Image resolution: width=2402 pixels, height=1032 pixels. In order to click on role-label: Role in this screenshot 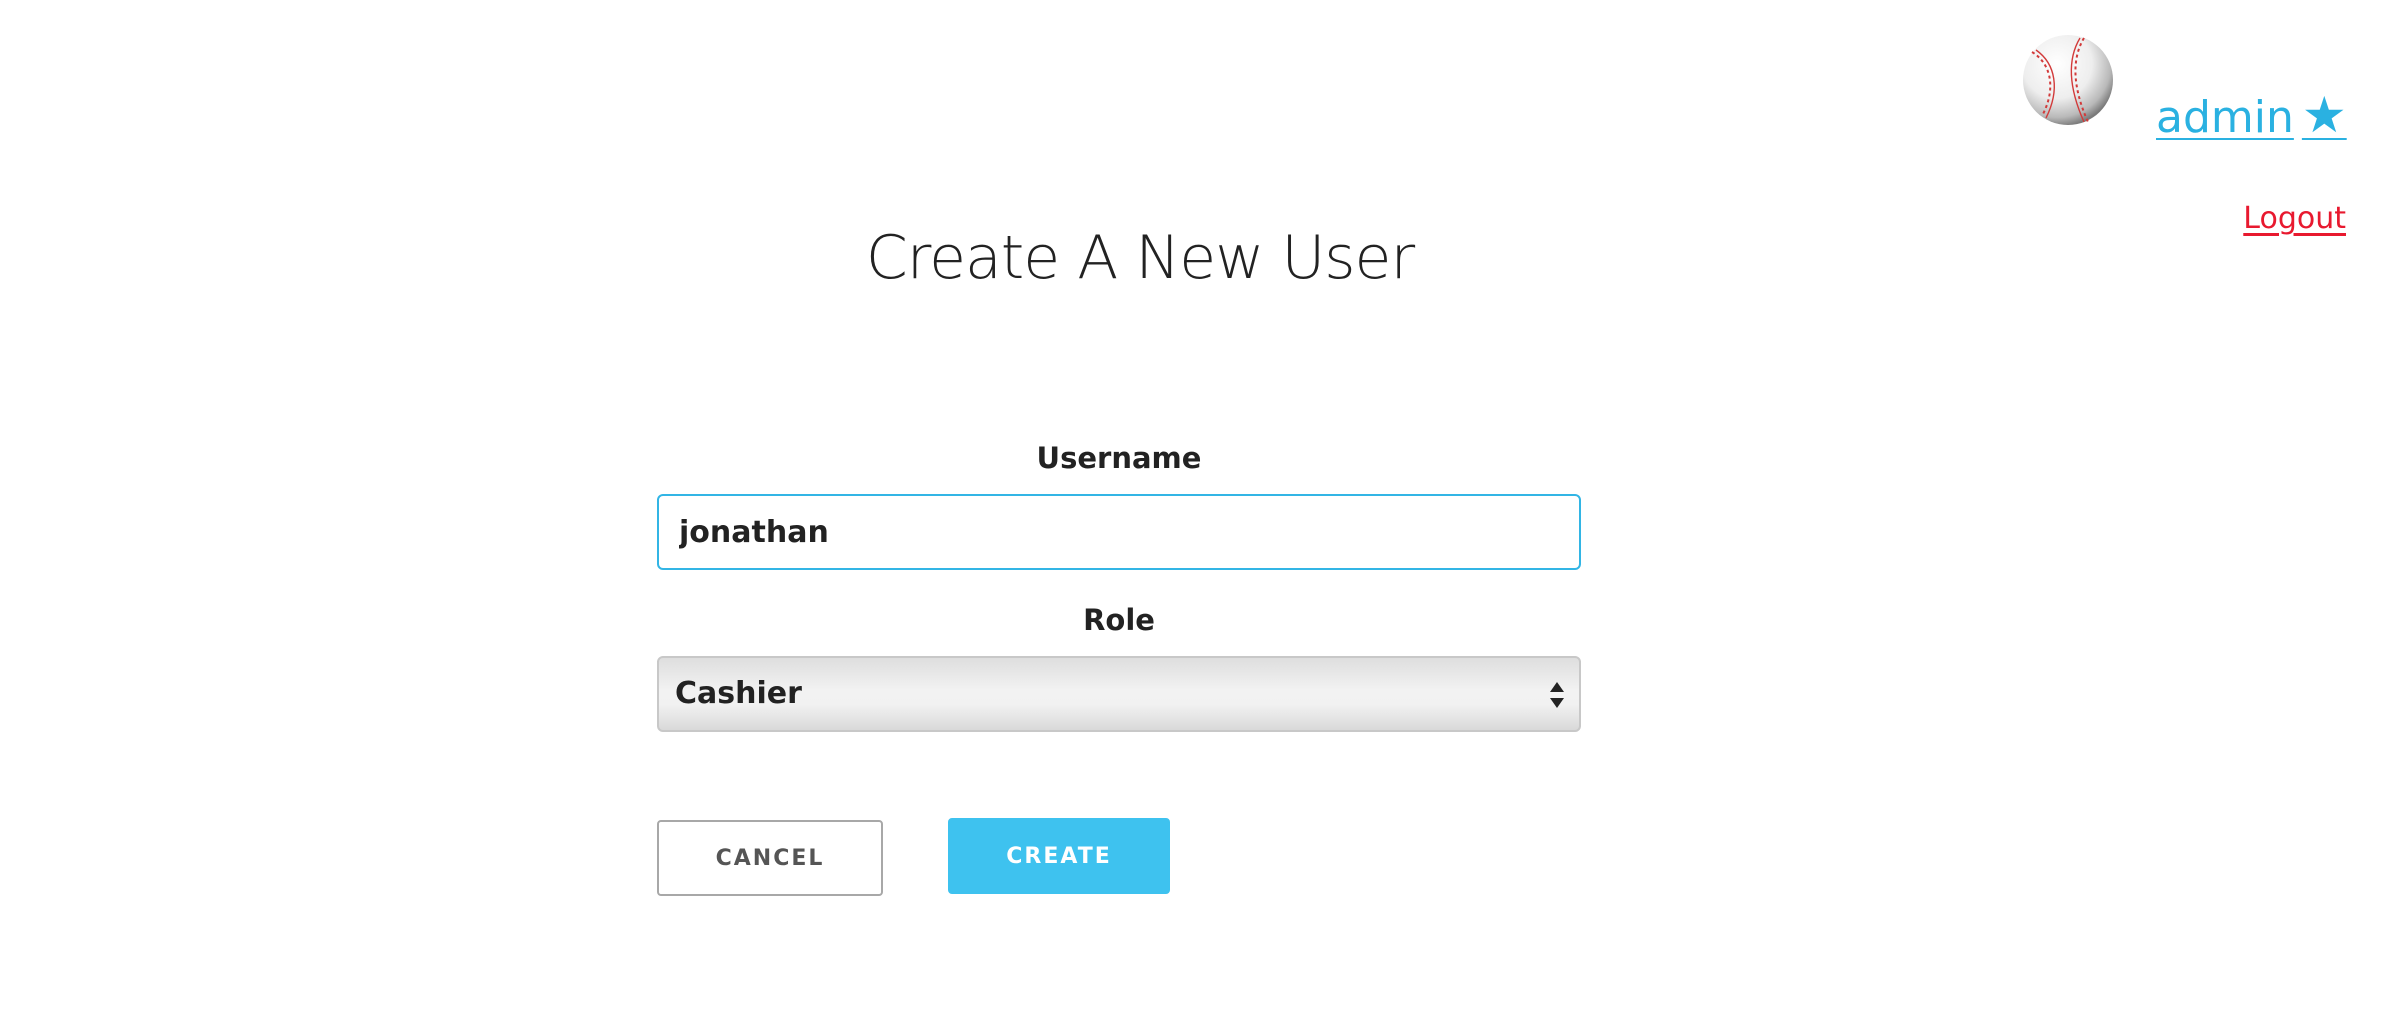, I will do `click(1119, 620)`.